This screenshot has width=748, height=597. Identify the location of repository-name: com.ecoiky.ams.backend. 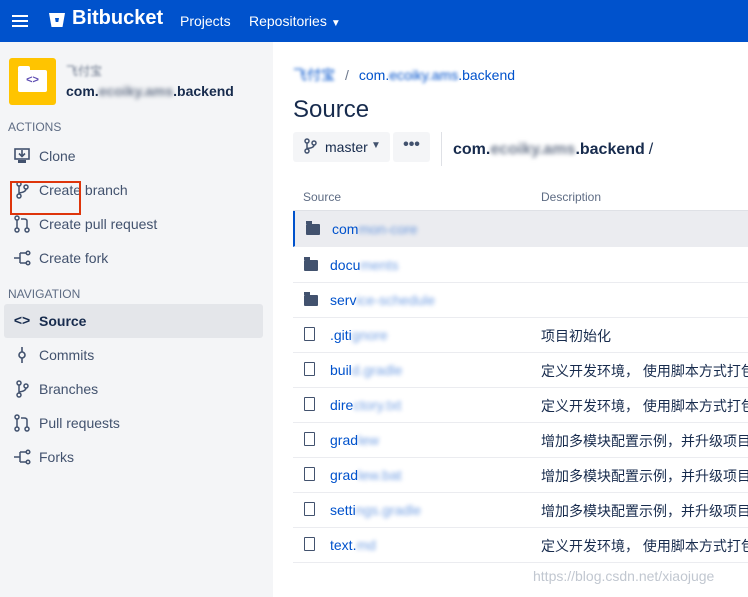
(150, 91).